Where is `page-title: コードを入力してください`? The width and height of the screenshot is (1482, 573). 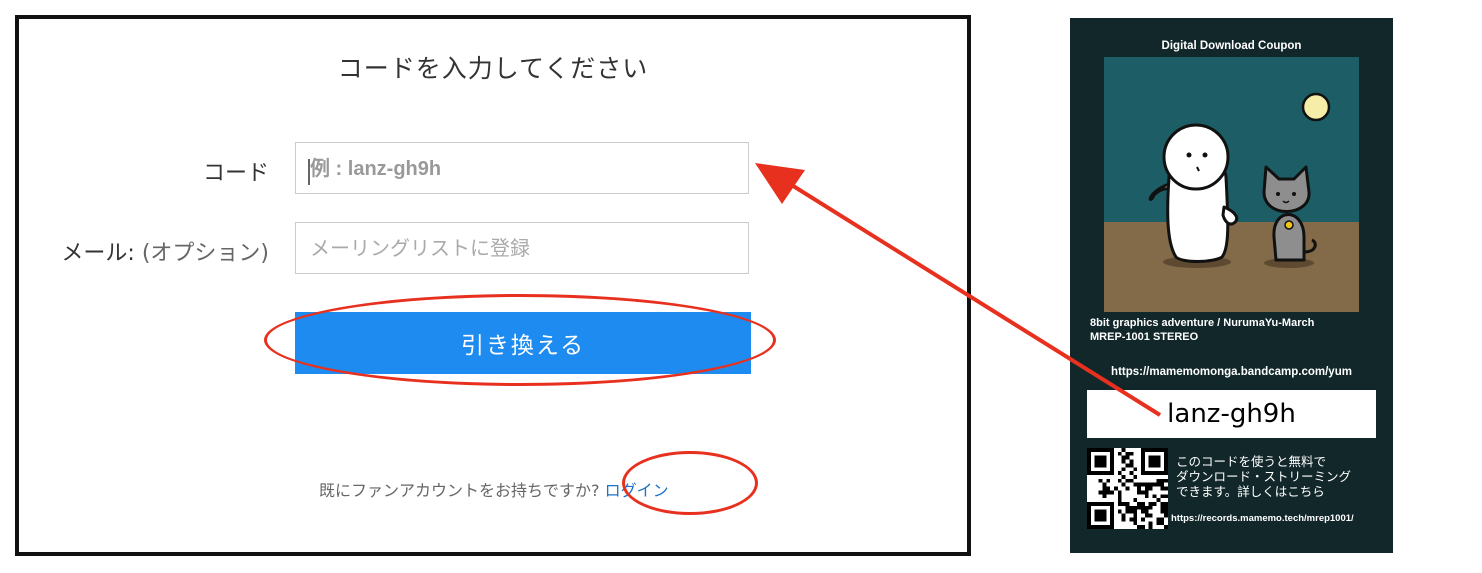 page-title: コードを入力してください is located at coordinates (493, 68).